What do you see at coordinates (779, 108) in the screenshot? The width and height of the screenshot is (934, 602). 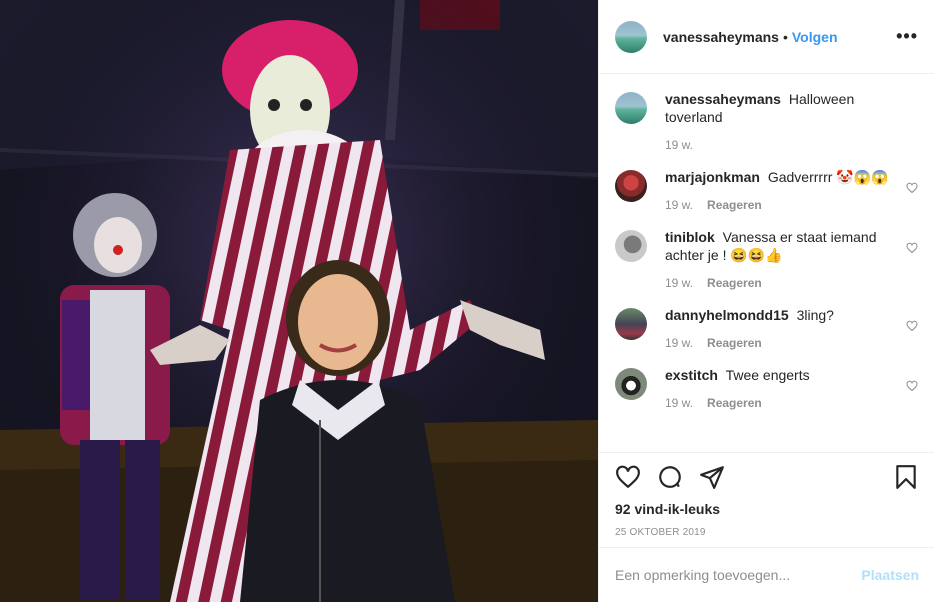 I see `comment-text-line: vanessaheymans Halloween toverland` at bounding box center [779, 108].